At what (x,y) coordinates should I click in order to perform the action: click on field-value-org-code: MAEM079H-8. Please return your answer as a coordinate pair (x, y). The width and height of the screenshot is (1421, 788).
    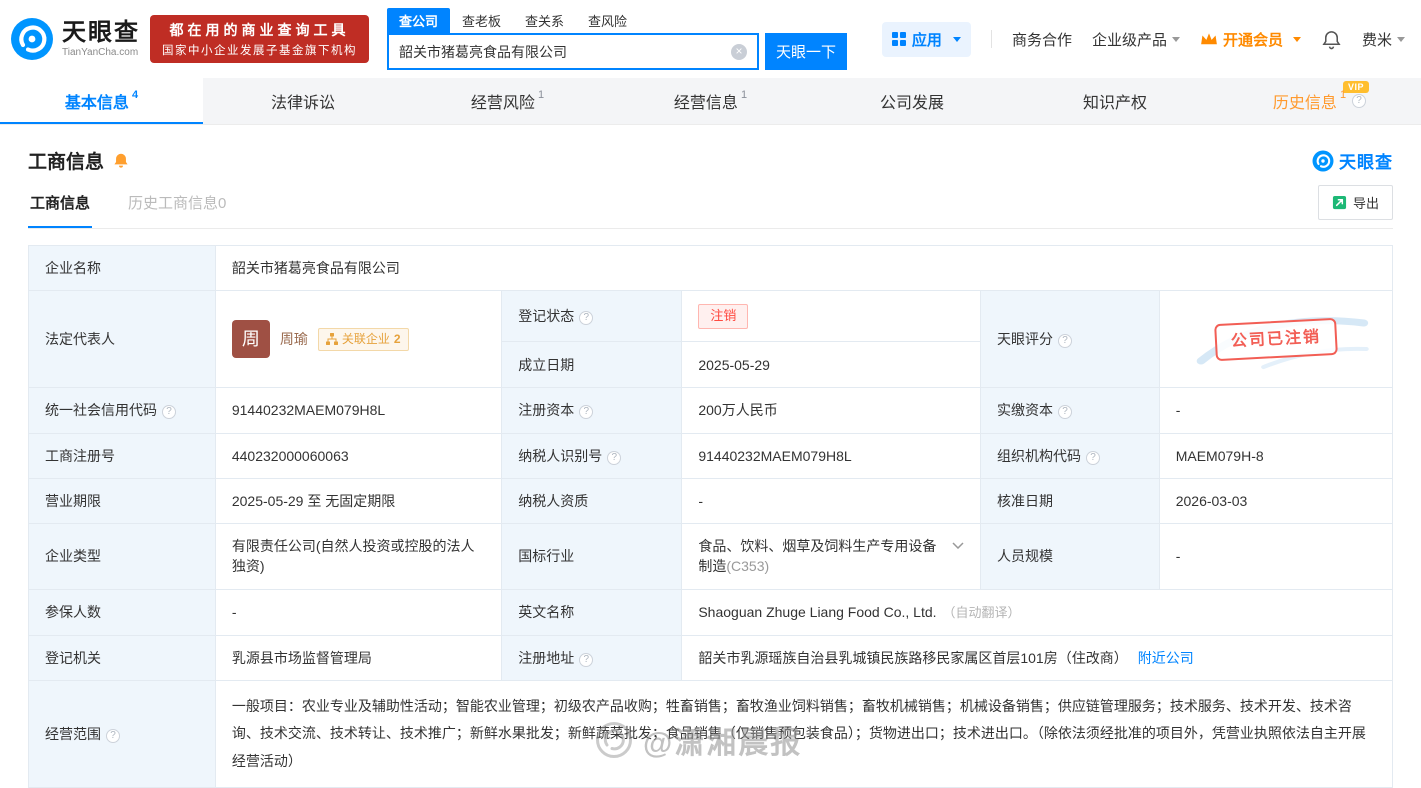
    Looking at the image, I should click on (1276, 455).